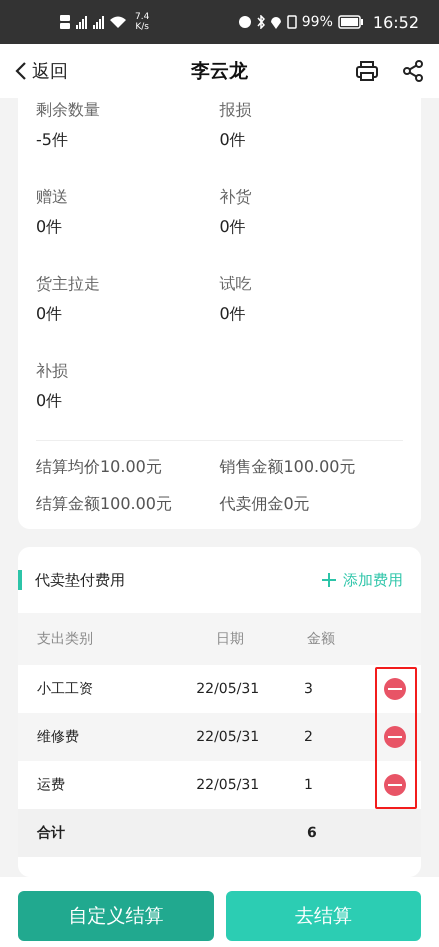  What do you see at coordinates (58, 737) in the screenshot?
I see `table-cell-text: 维修费` at bounding box center [58, 737].